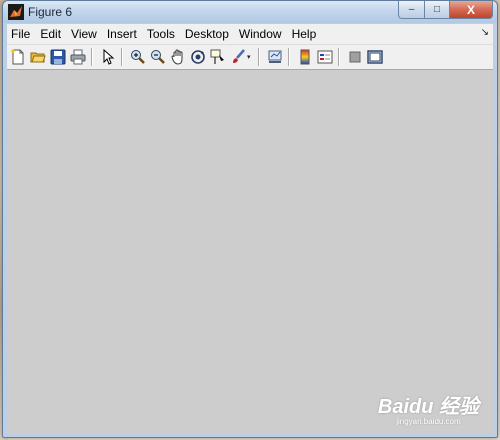 The image size is (500, 440). What do you see at coordinates (21, 34) in the screenshot?
I see `menu-file: File` at bounding box center [21, 34].